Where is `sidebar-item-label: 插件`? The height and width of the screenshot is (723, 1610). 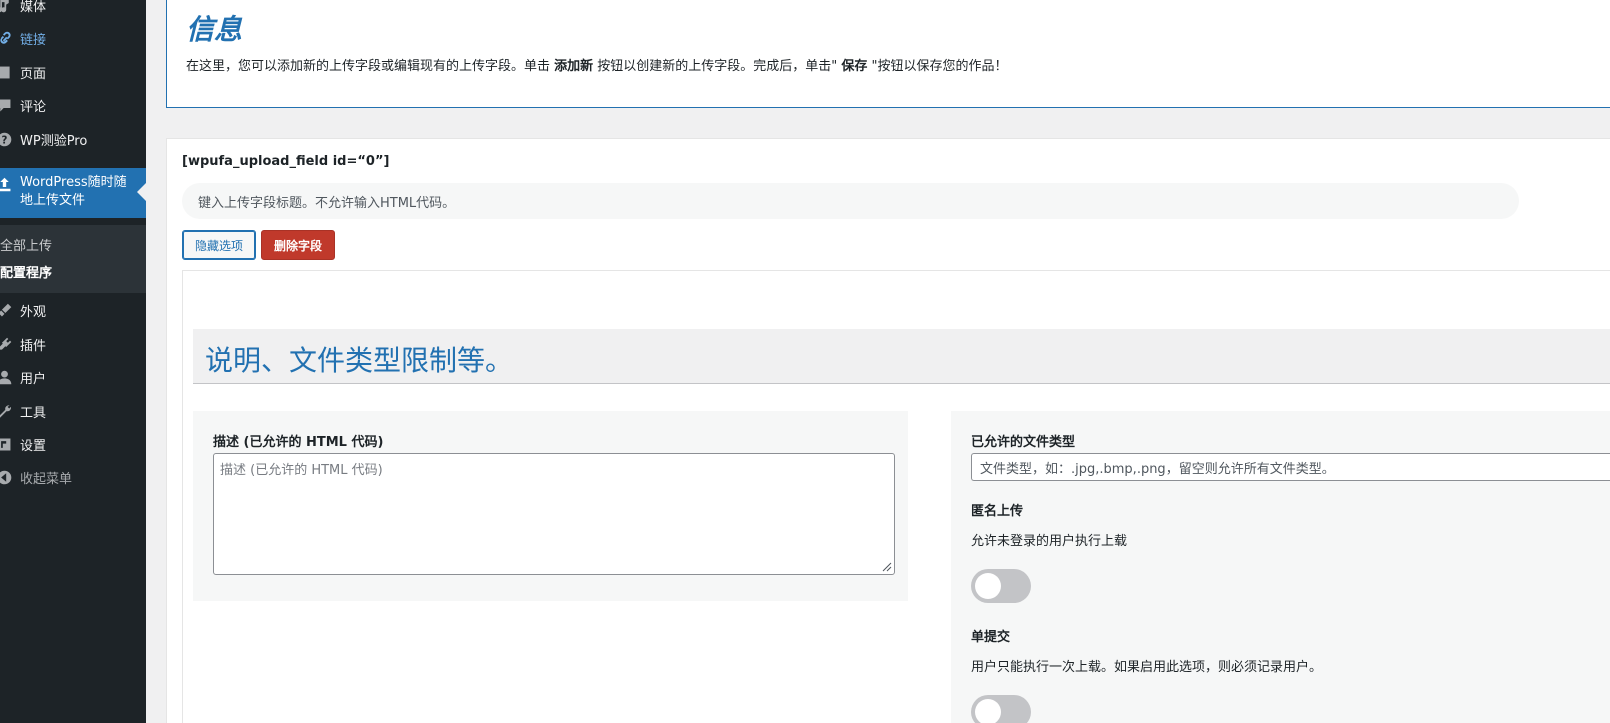
sidebar-item-label: 插件 is located at coordinates (33, 346).